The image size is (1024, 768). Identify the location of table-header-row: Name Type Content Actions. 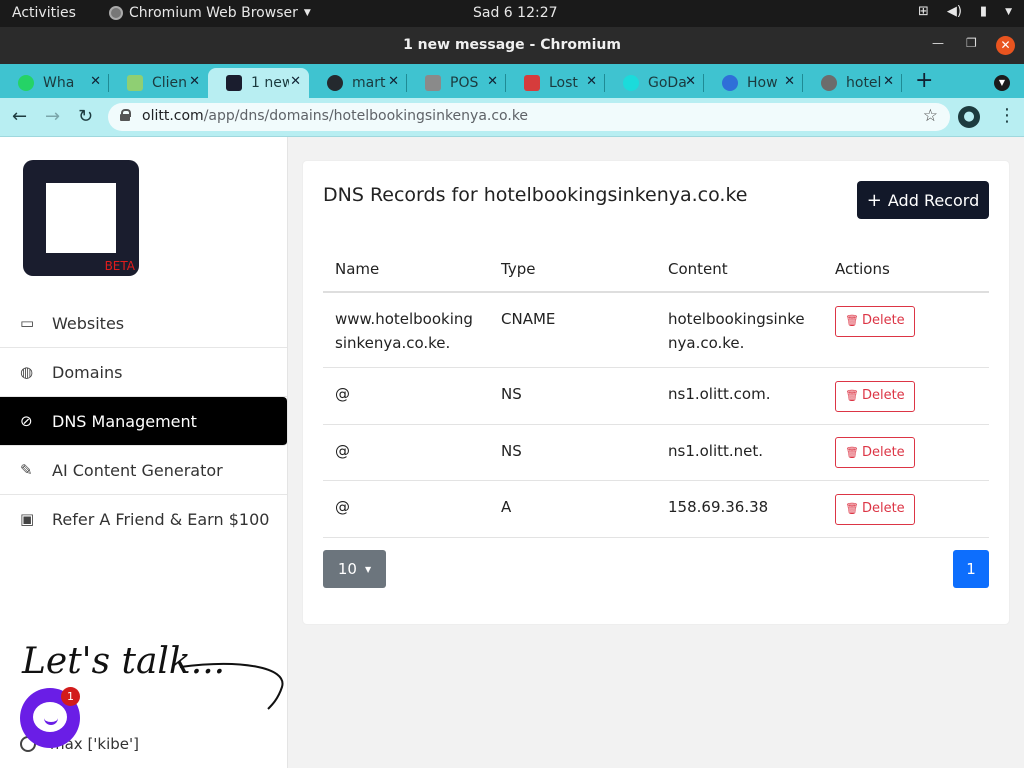
(656, 270).